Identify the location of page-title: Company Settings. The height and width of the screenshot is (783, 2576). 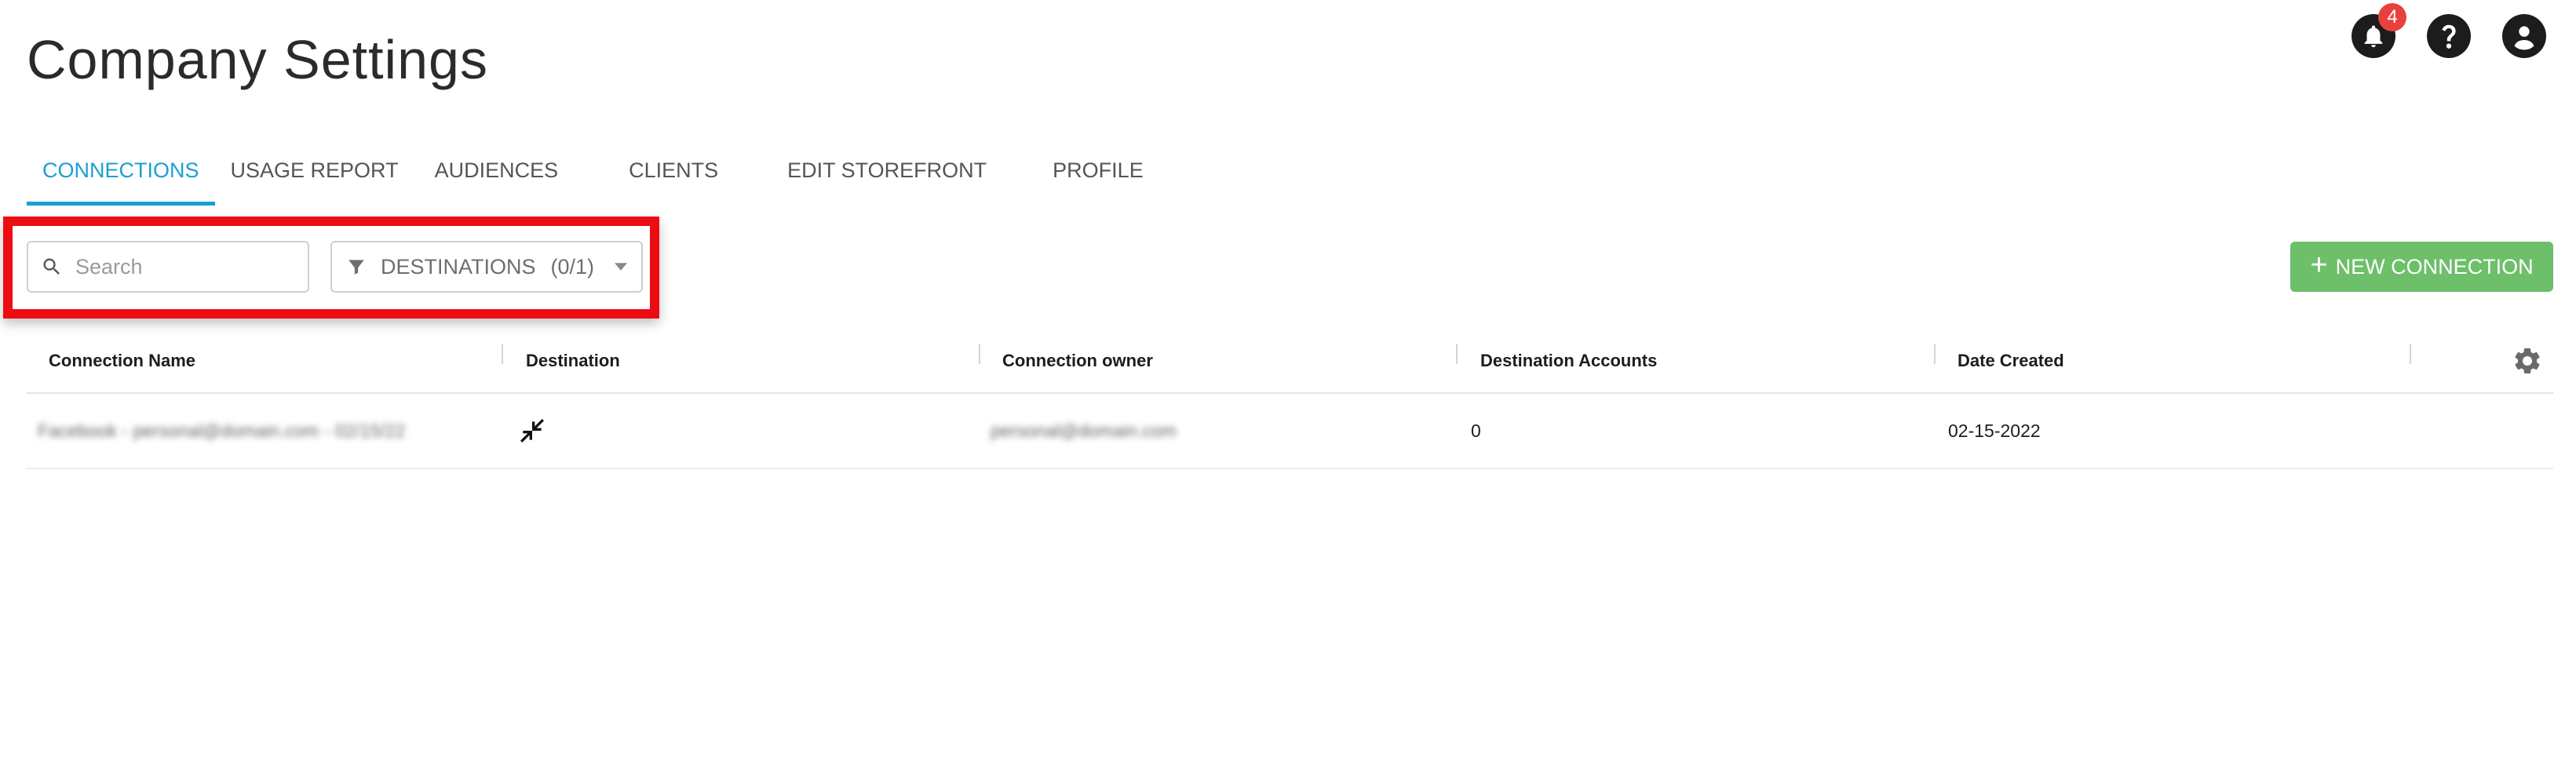
(257, 59).